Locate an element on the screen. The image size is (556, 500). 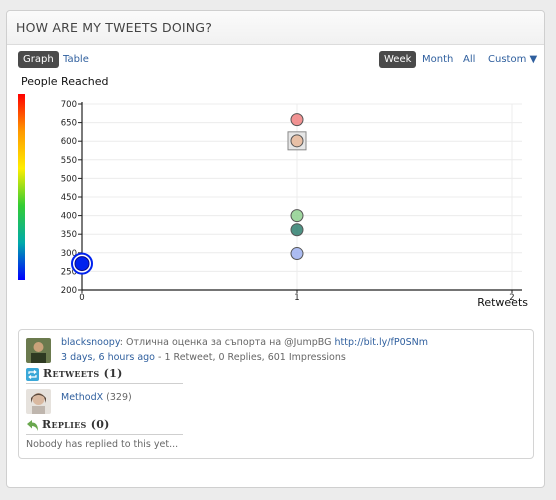
table-view-button: Table is located at coordinates (76, 59).